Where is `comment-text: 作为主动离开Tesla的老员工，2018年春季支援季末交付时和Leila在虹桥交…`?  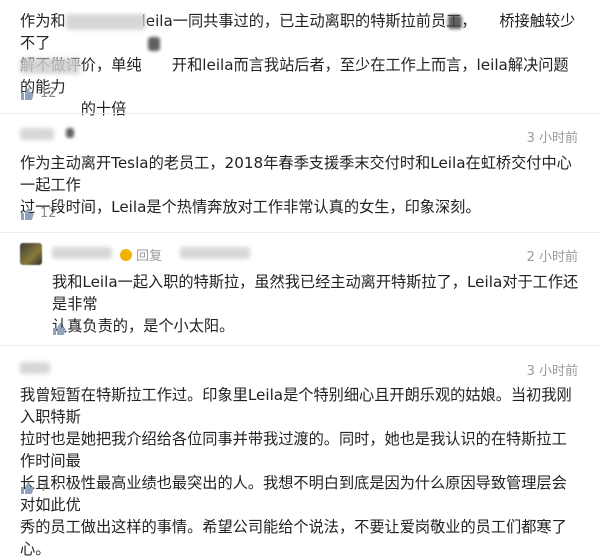
comment-text: 作为主动离开Tesla的老员工，2018年春季支援季末交付时和Leila在虹桥交… is located at coordinates (300, 185).